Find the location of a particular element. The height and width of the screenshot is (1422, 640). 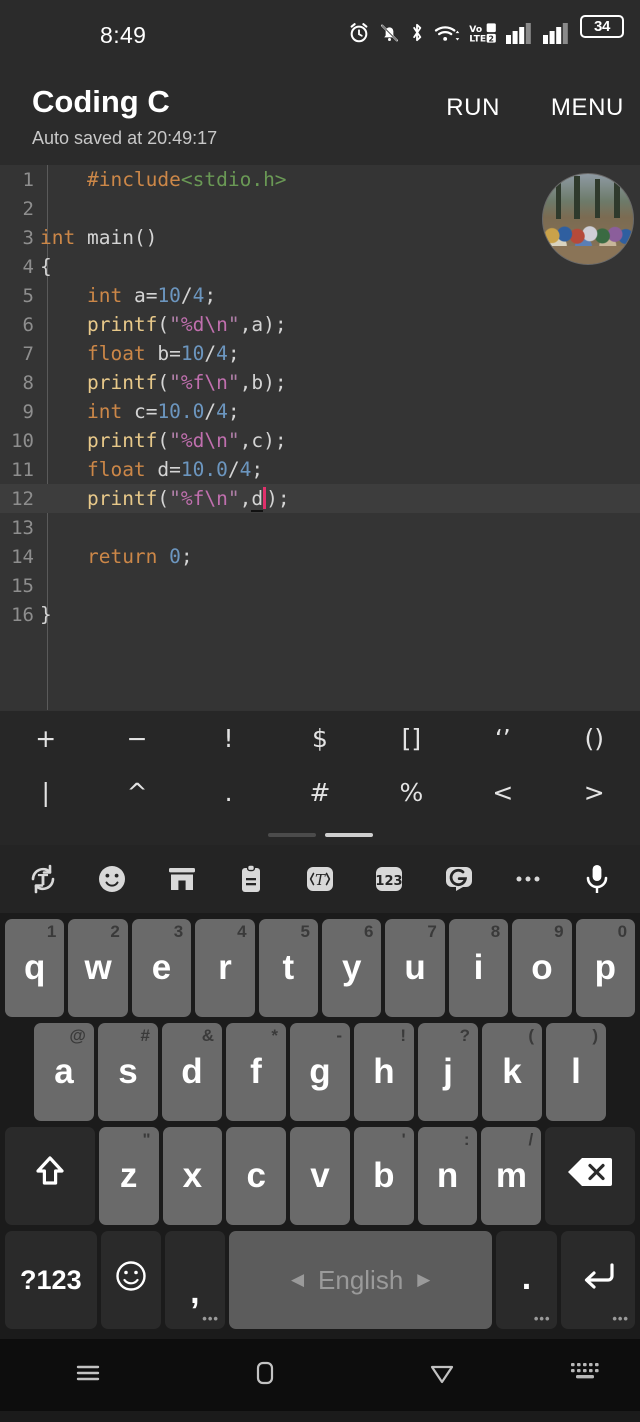

key-hint: # is located at coordinates (145, 1035).